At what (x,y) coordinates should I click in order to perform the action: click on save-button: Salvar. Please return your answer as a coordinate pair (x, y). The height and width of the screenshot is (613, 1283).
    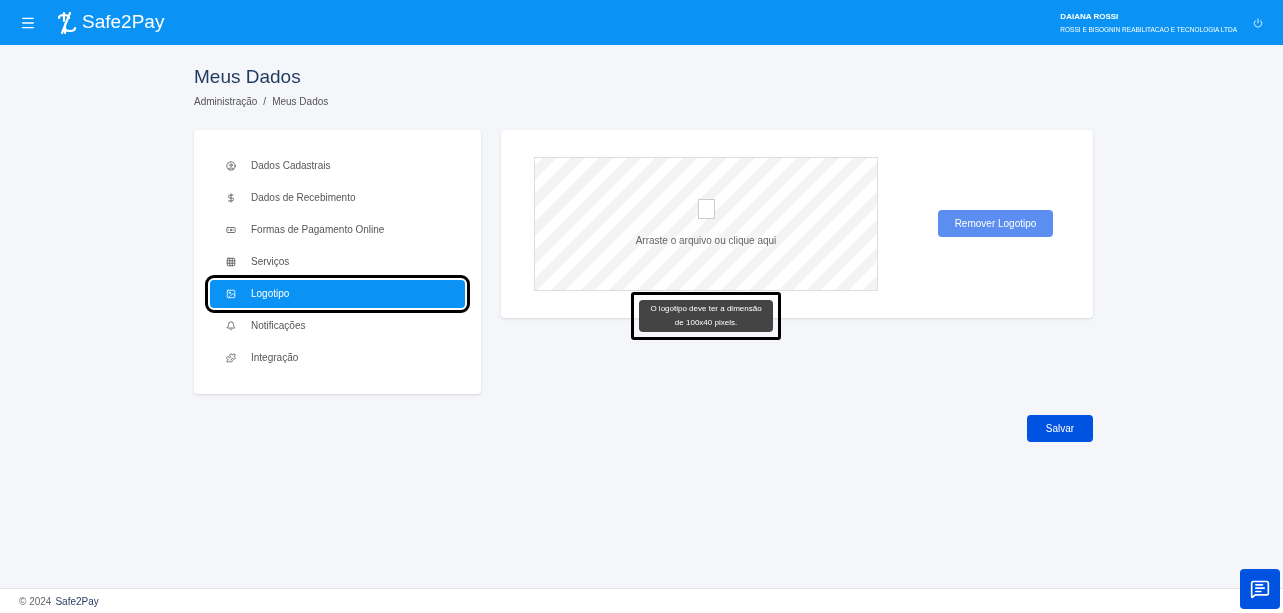
    Looking at the image, I should click on (1060, 428).